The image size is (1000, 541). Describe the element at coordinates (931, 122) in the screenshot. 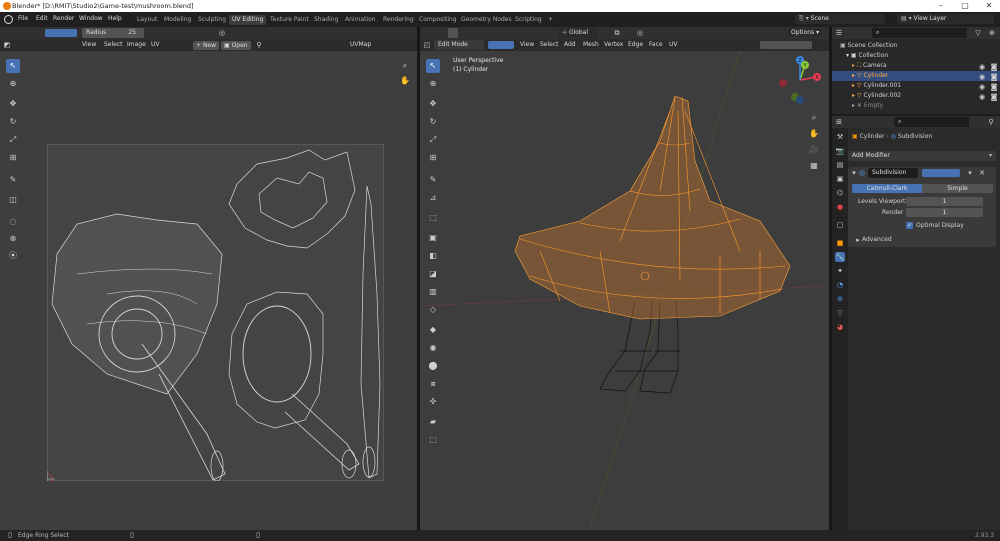

I see `properties-search: ⌕` at that location.